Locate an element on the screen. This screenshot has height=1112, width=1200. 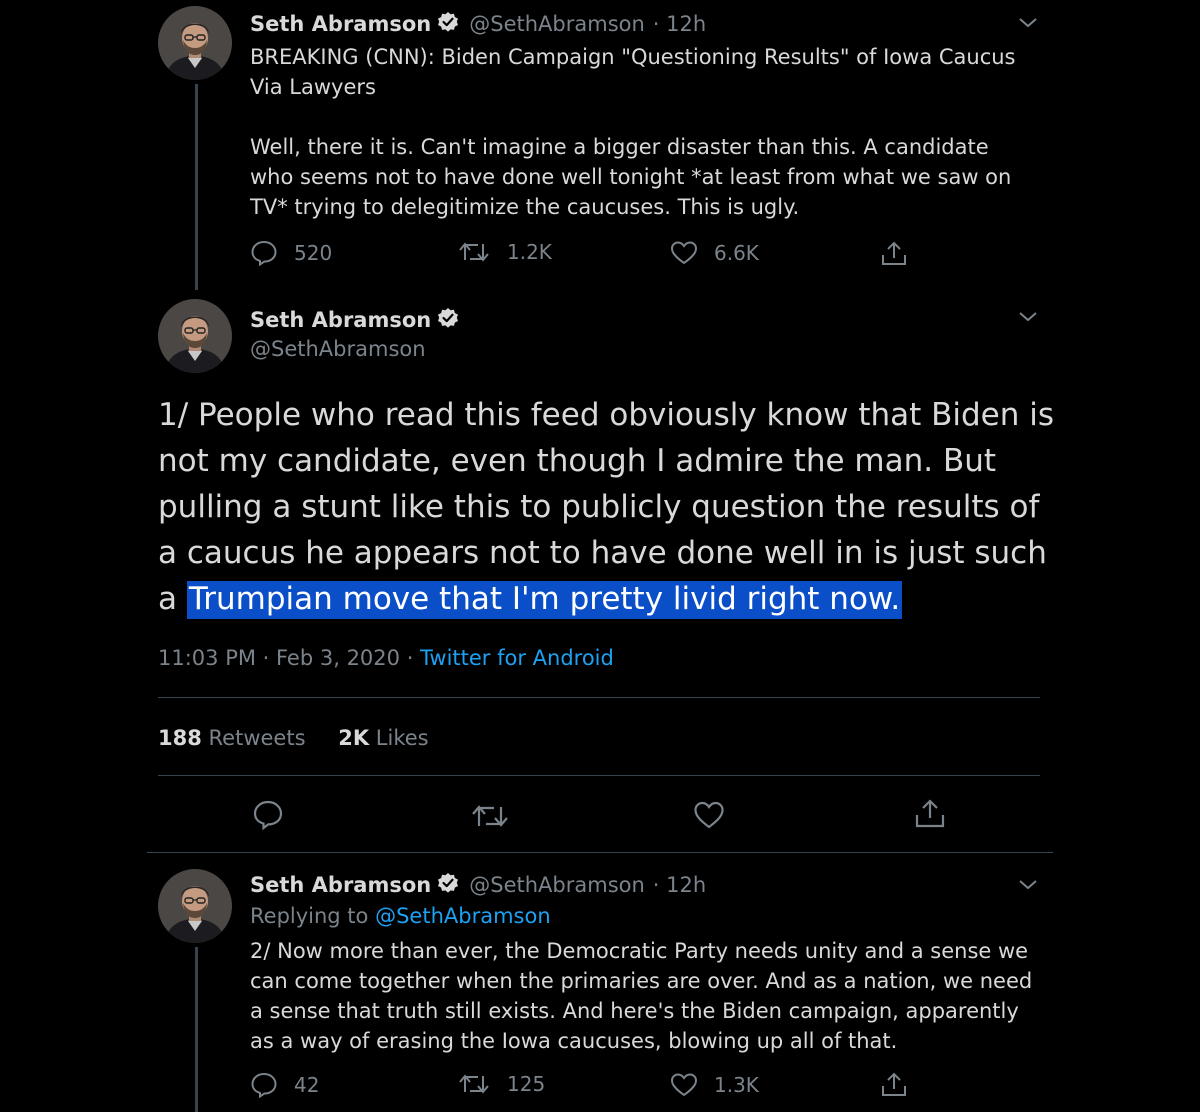
reply-count: 42 is located at coordinates (307, 1085).